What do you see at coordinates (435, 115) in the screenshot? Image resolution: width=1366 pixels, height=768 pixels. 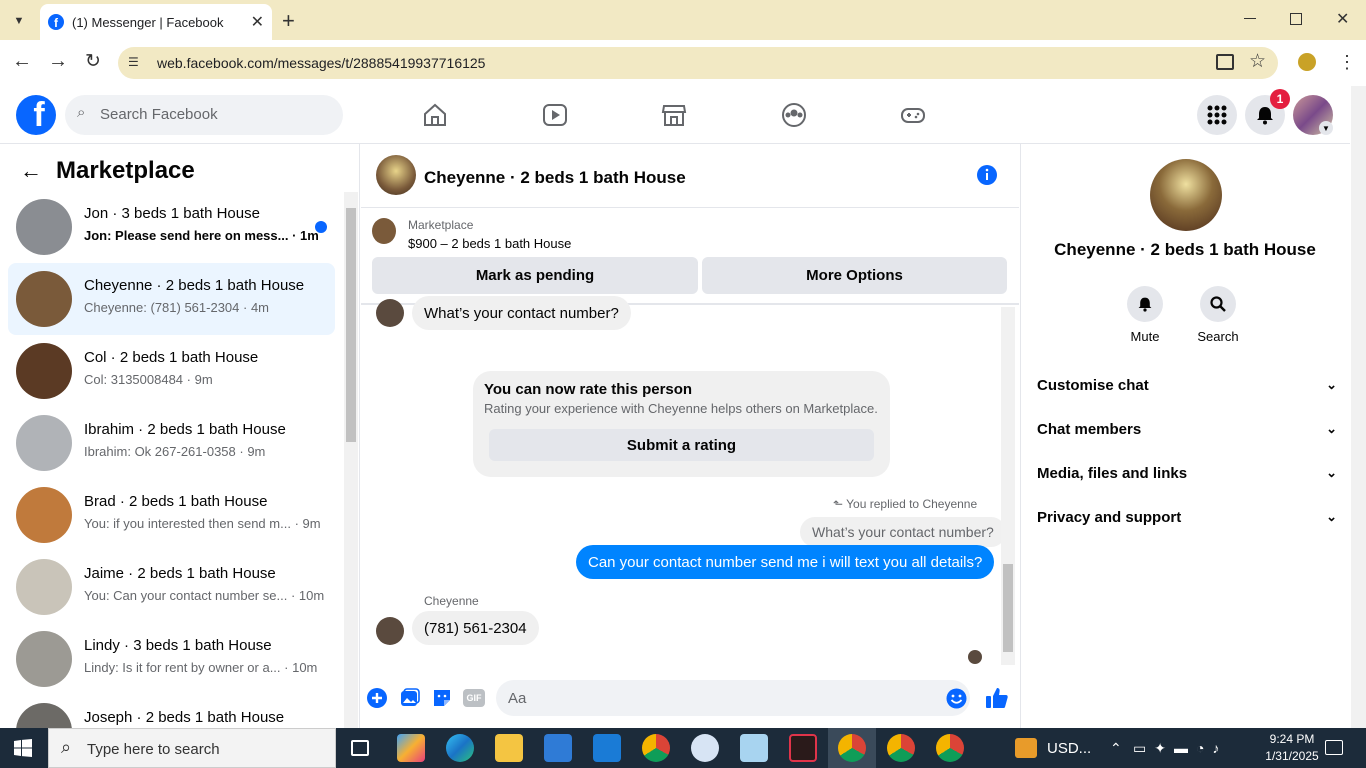 I see `home-icon` at bounding box center [435, 115].